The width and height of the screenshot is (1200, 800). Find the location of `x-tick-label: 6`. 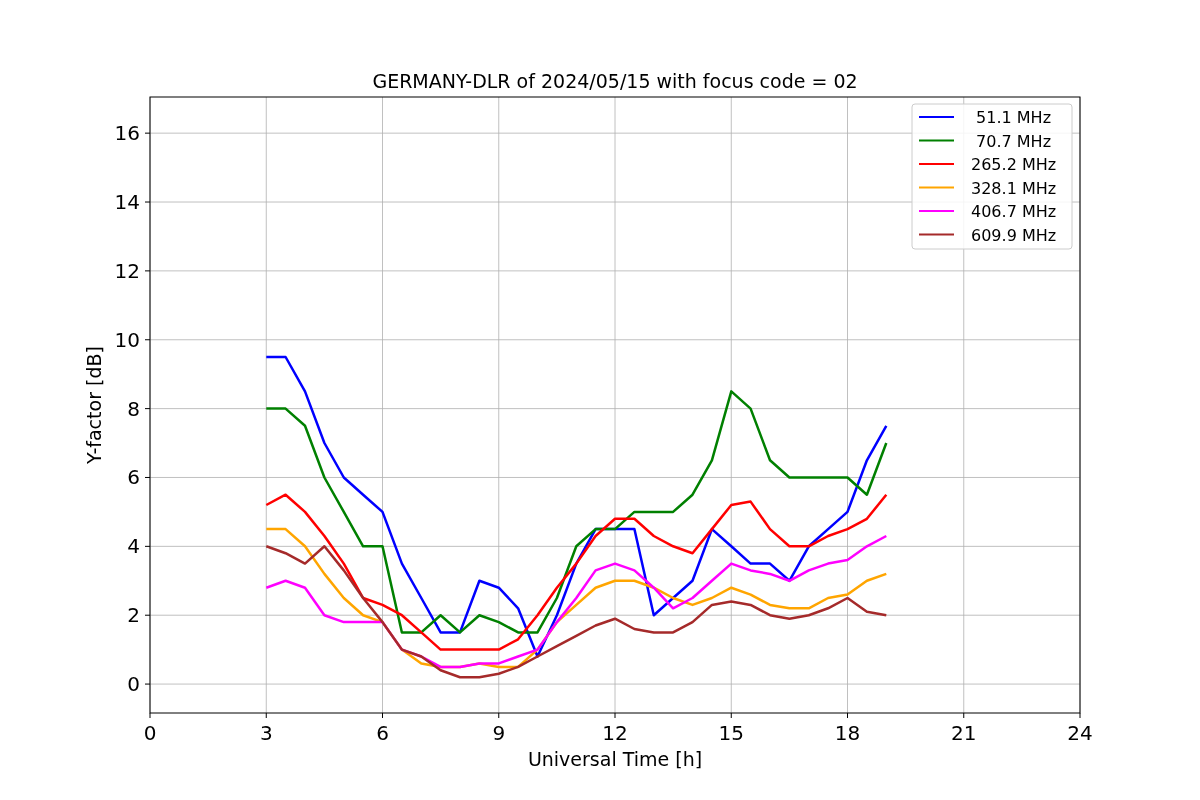

x-tick-label: 6 is located at coordinates (382, 733).